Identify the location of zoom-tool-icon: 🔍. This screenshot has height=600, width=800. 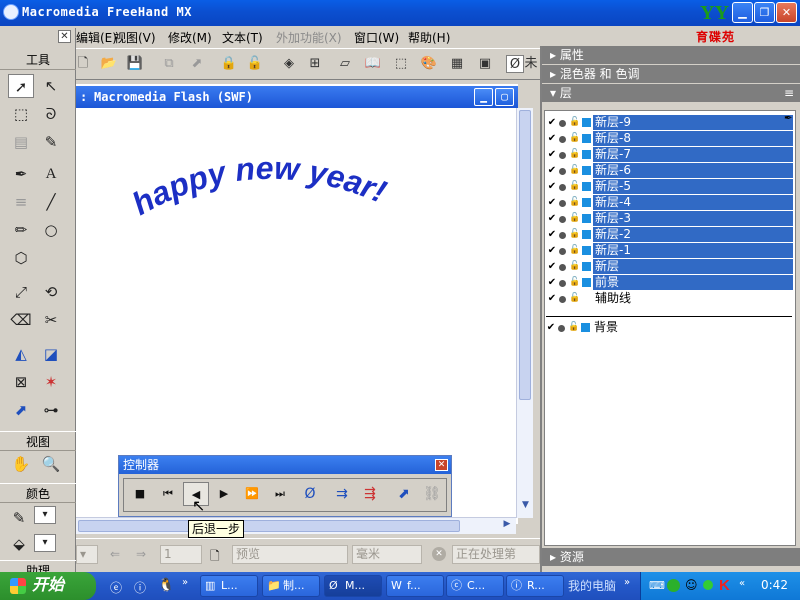
(51, 464).